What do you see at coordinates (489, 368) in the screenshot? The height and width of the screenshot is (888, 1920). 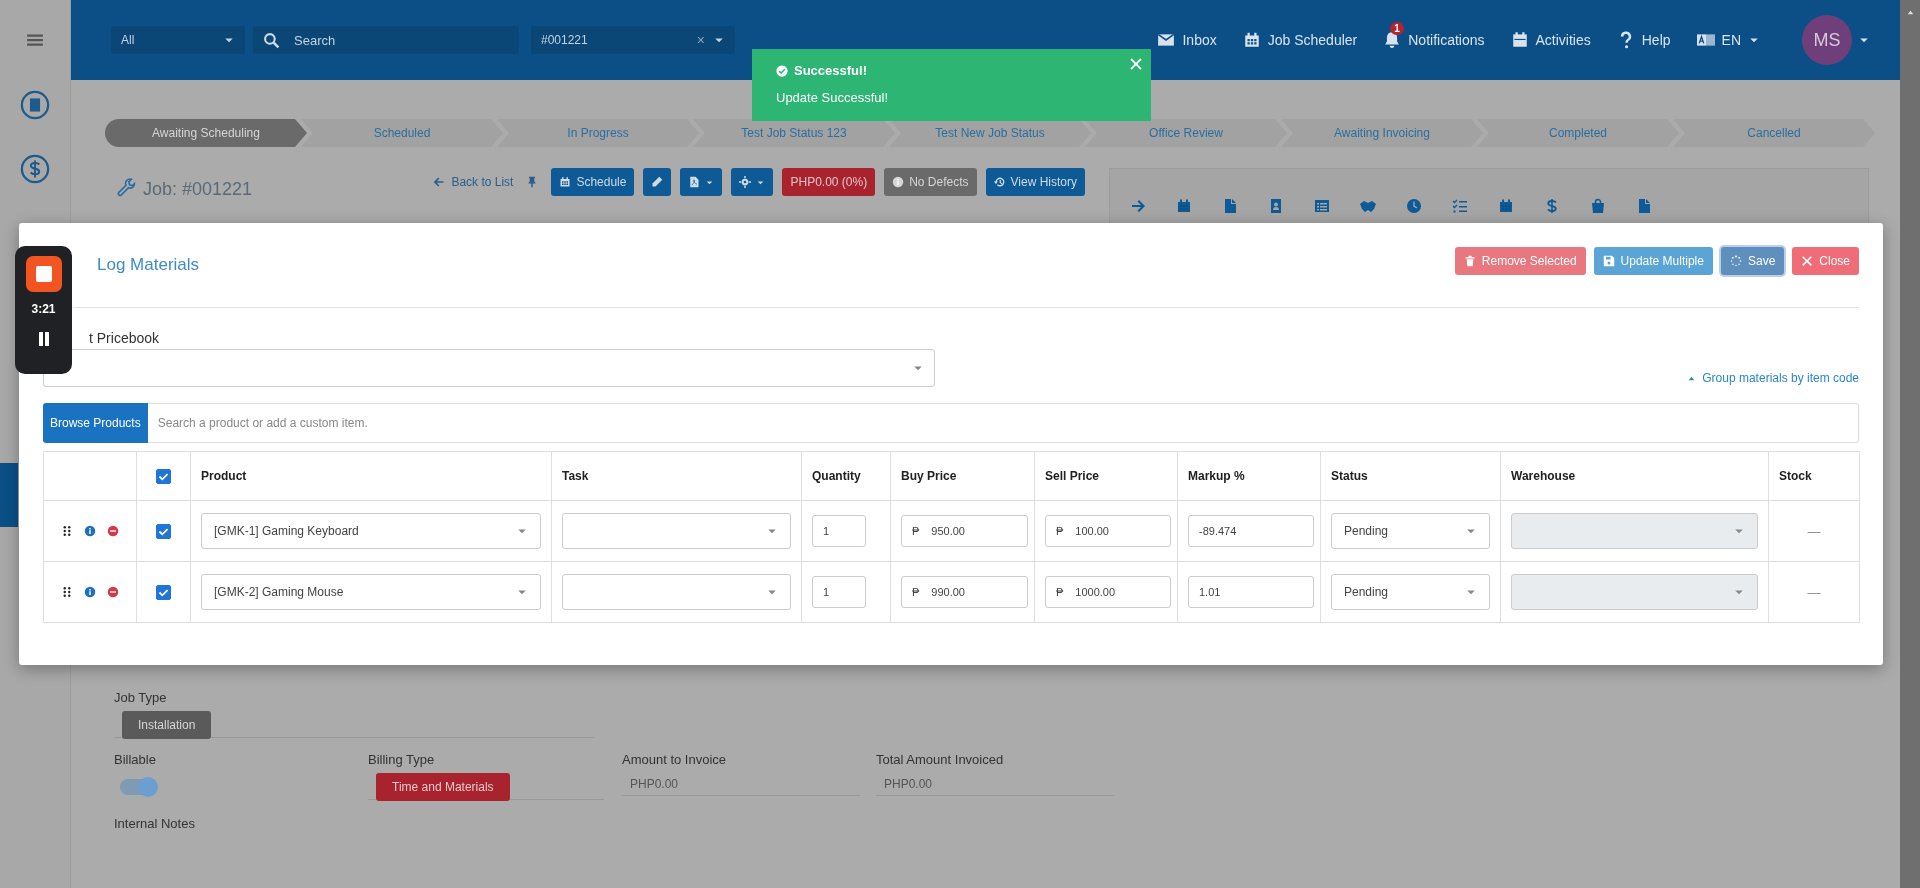 I see `pricebook-select` at bounding box center [489, 368].